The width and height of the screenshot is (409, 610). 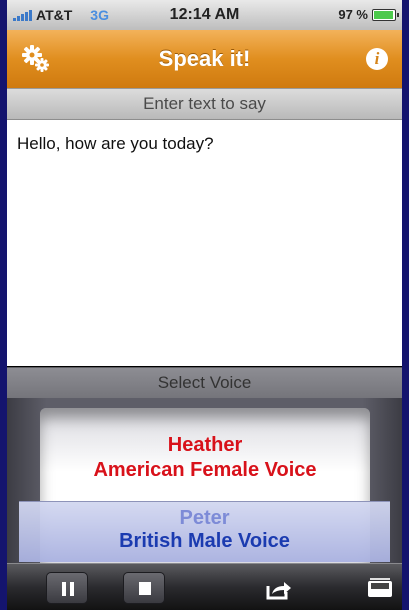 I want to click on share-icon, so click(x=278, y=591).